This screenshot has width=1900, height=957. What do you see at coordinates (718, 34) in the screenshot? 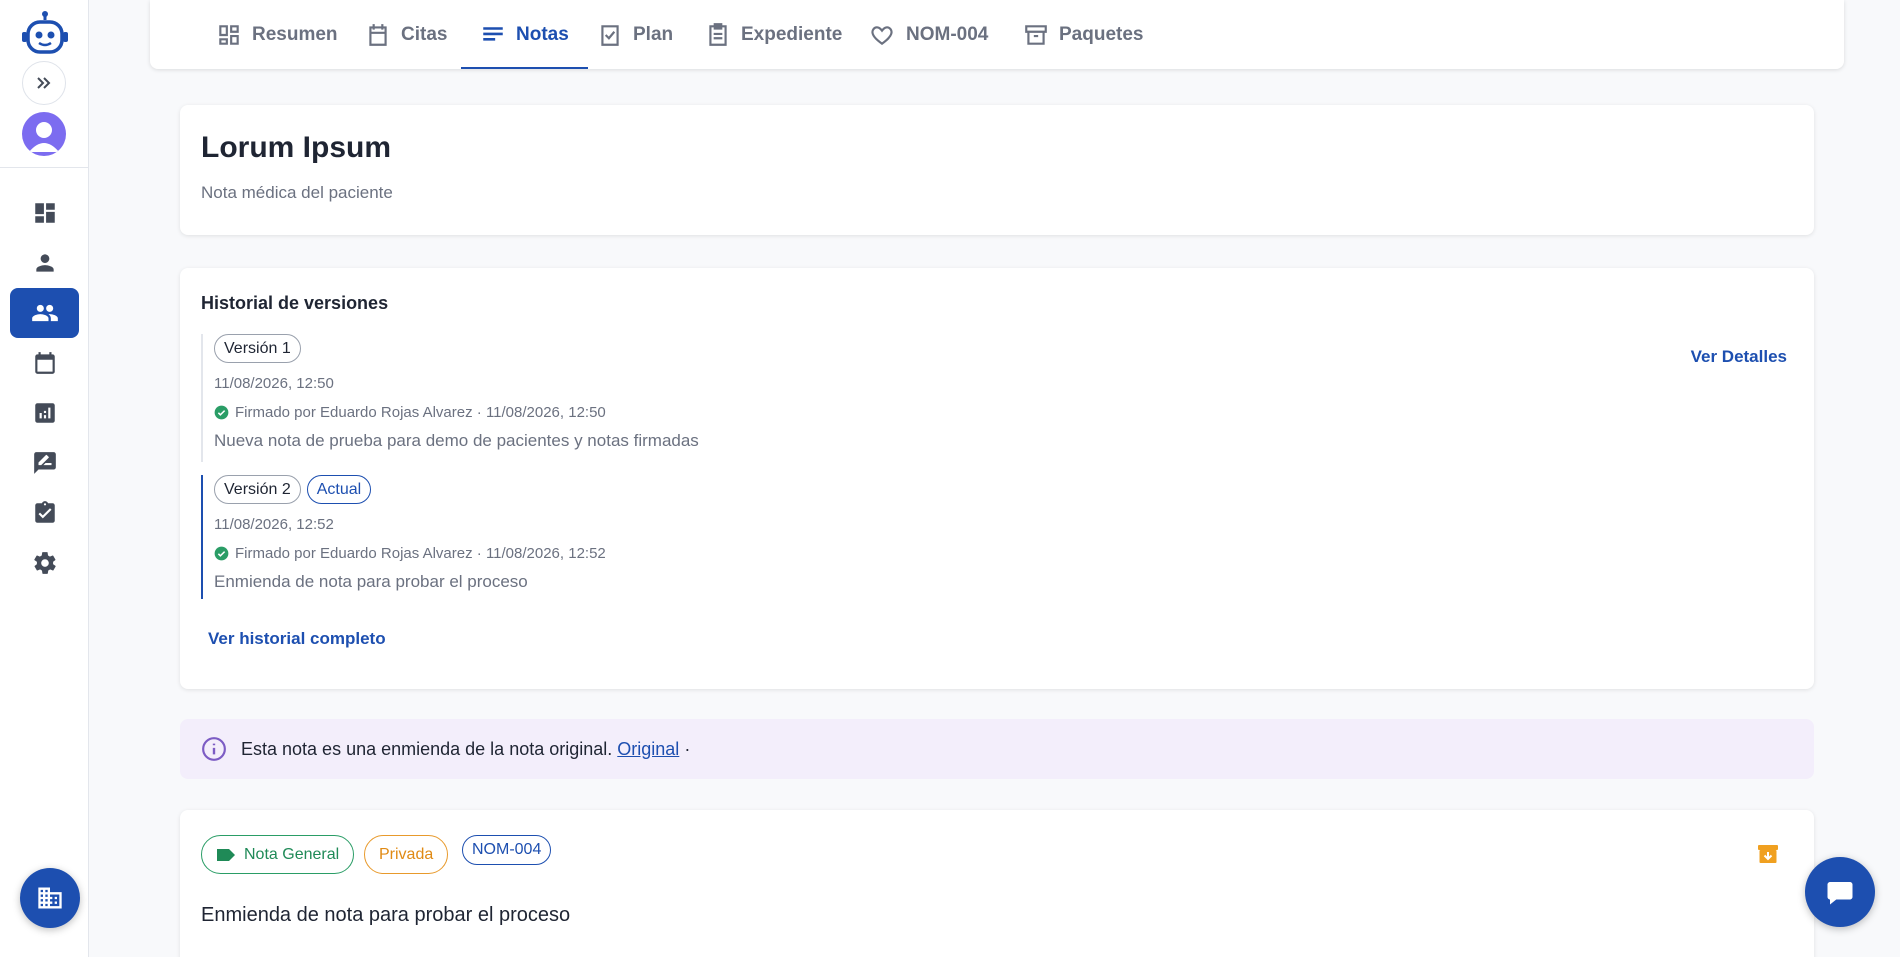
I see `document-icon` at bounding box center [718, 34].